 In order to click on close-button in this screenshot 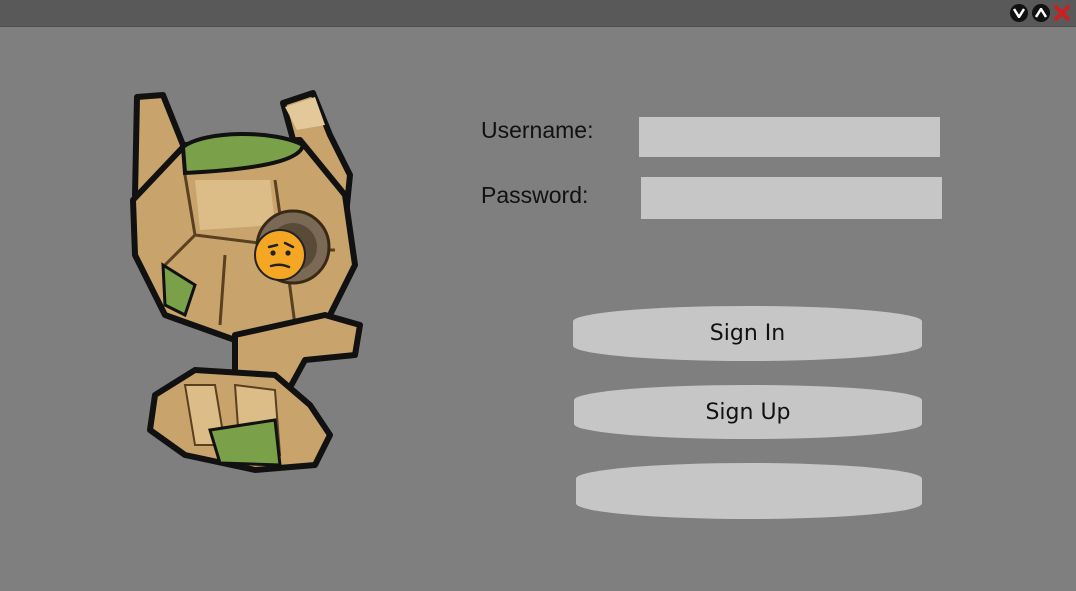, I will do `click(1062, 13)`.